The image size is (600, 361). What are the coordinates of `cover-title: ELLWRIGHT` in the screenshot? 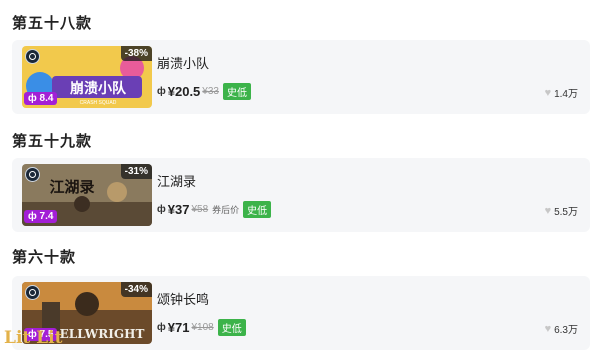 It's located at (102, 334).